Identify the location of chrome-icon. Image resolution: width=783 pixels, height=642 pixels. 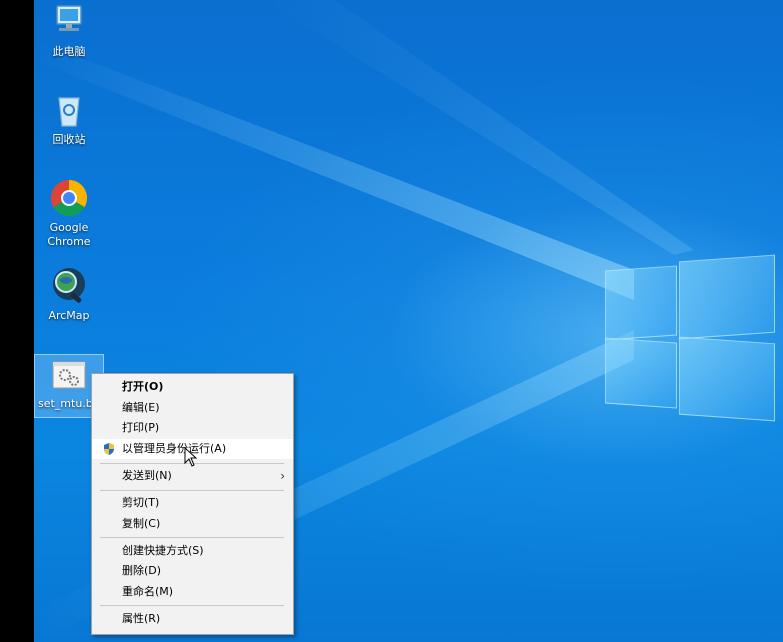
(69, 198).